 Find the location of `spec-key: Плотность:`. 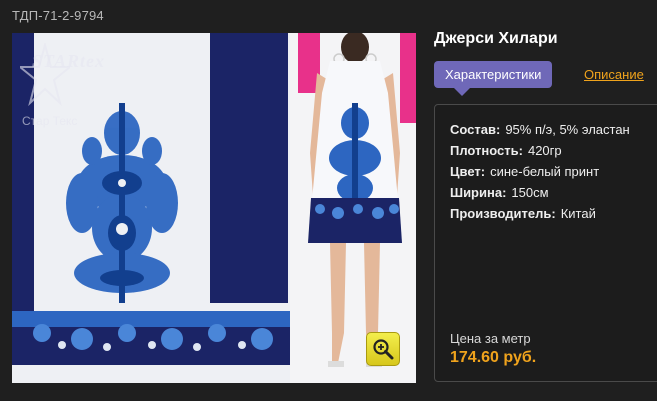

spec-key: Плотность: is located at coordinates (486, 150).